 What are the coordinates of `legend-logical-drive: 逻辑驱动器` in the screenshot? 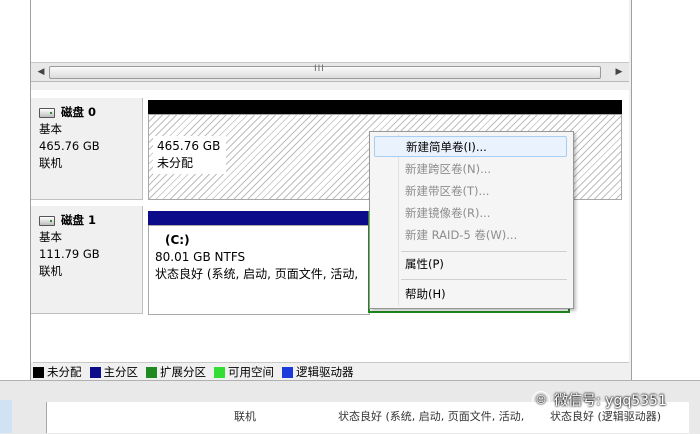 It's located at (318, 372).